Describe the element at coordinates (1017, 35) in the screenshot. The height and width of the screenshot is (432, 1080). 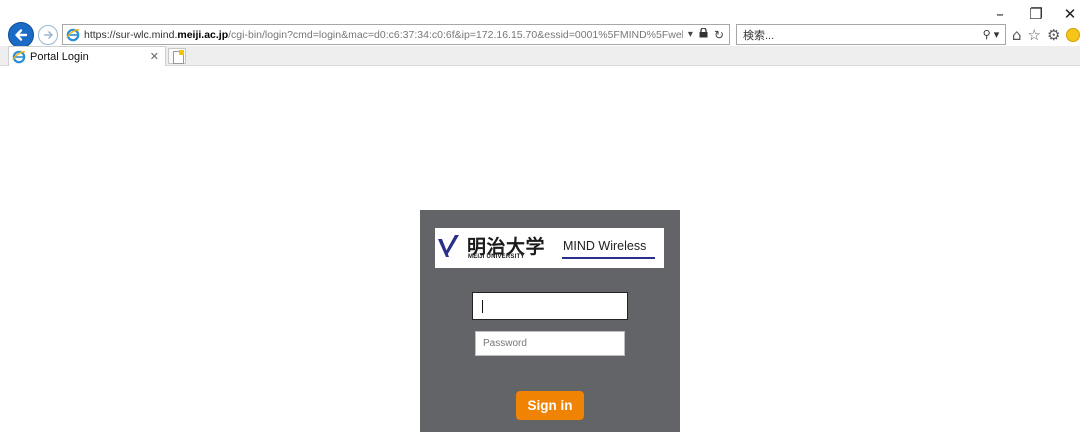
I see `home-icon: ⌂` at that location.